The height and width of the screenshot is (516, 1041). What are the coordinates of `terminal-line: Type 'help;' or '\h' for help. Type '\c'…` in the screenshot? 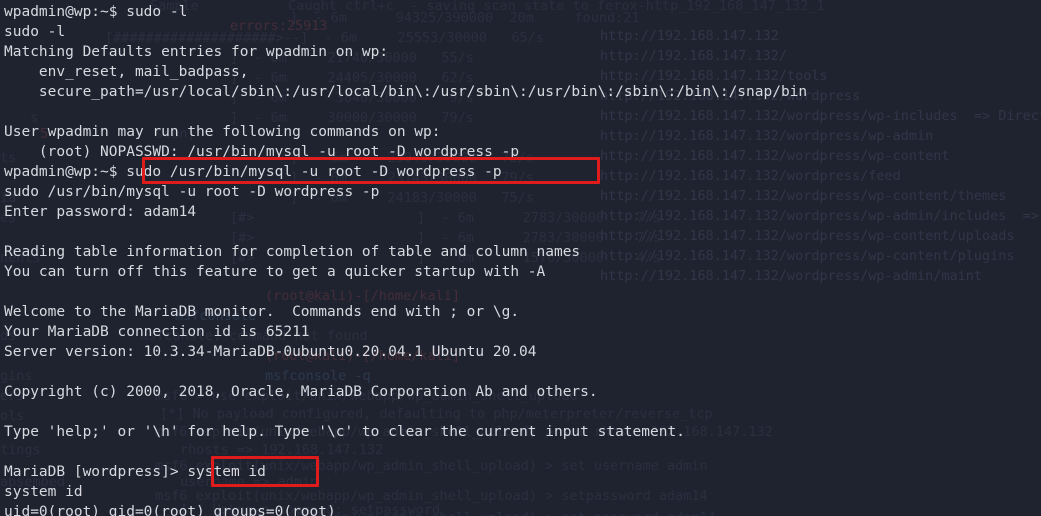 It's located at (344, 432).